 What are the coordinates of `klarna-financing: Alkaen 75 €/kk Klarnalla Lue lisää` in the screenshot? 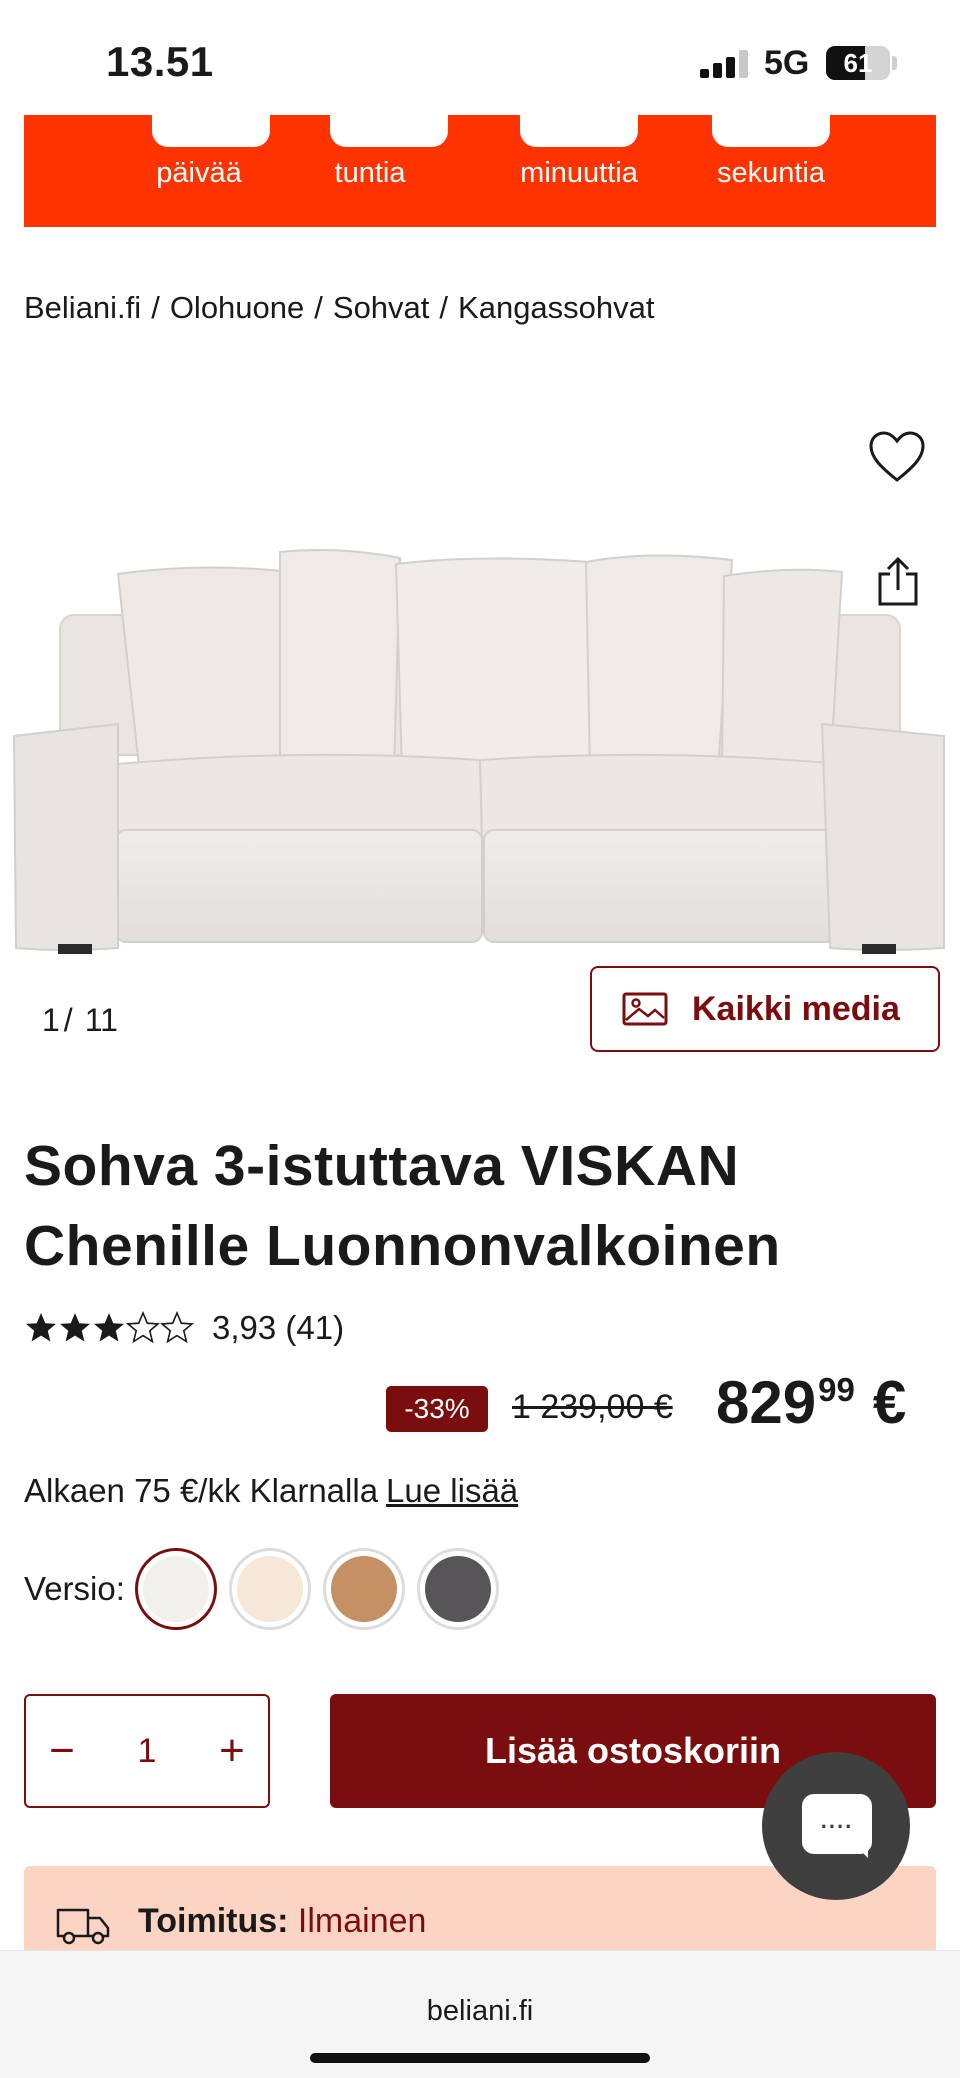 It's located at (271, 1491).